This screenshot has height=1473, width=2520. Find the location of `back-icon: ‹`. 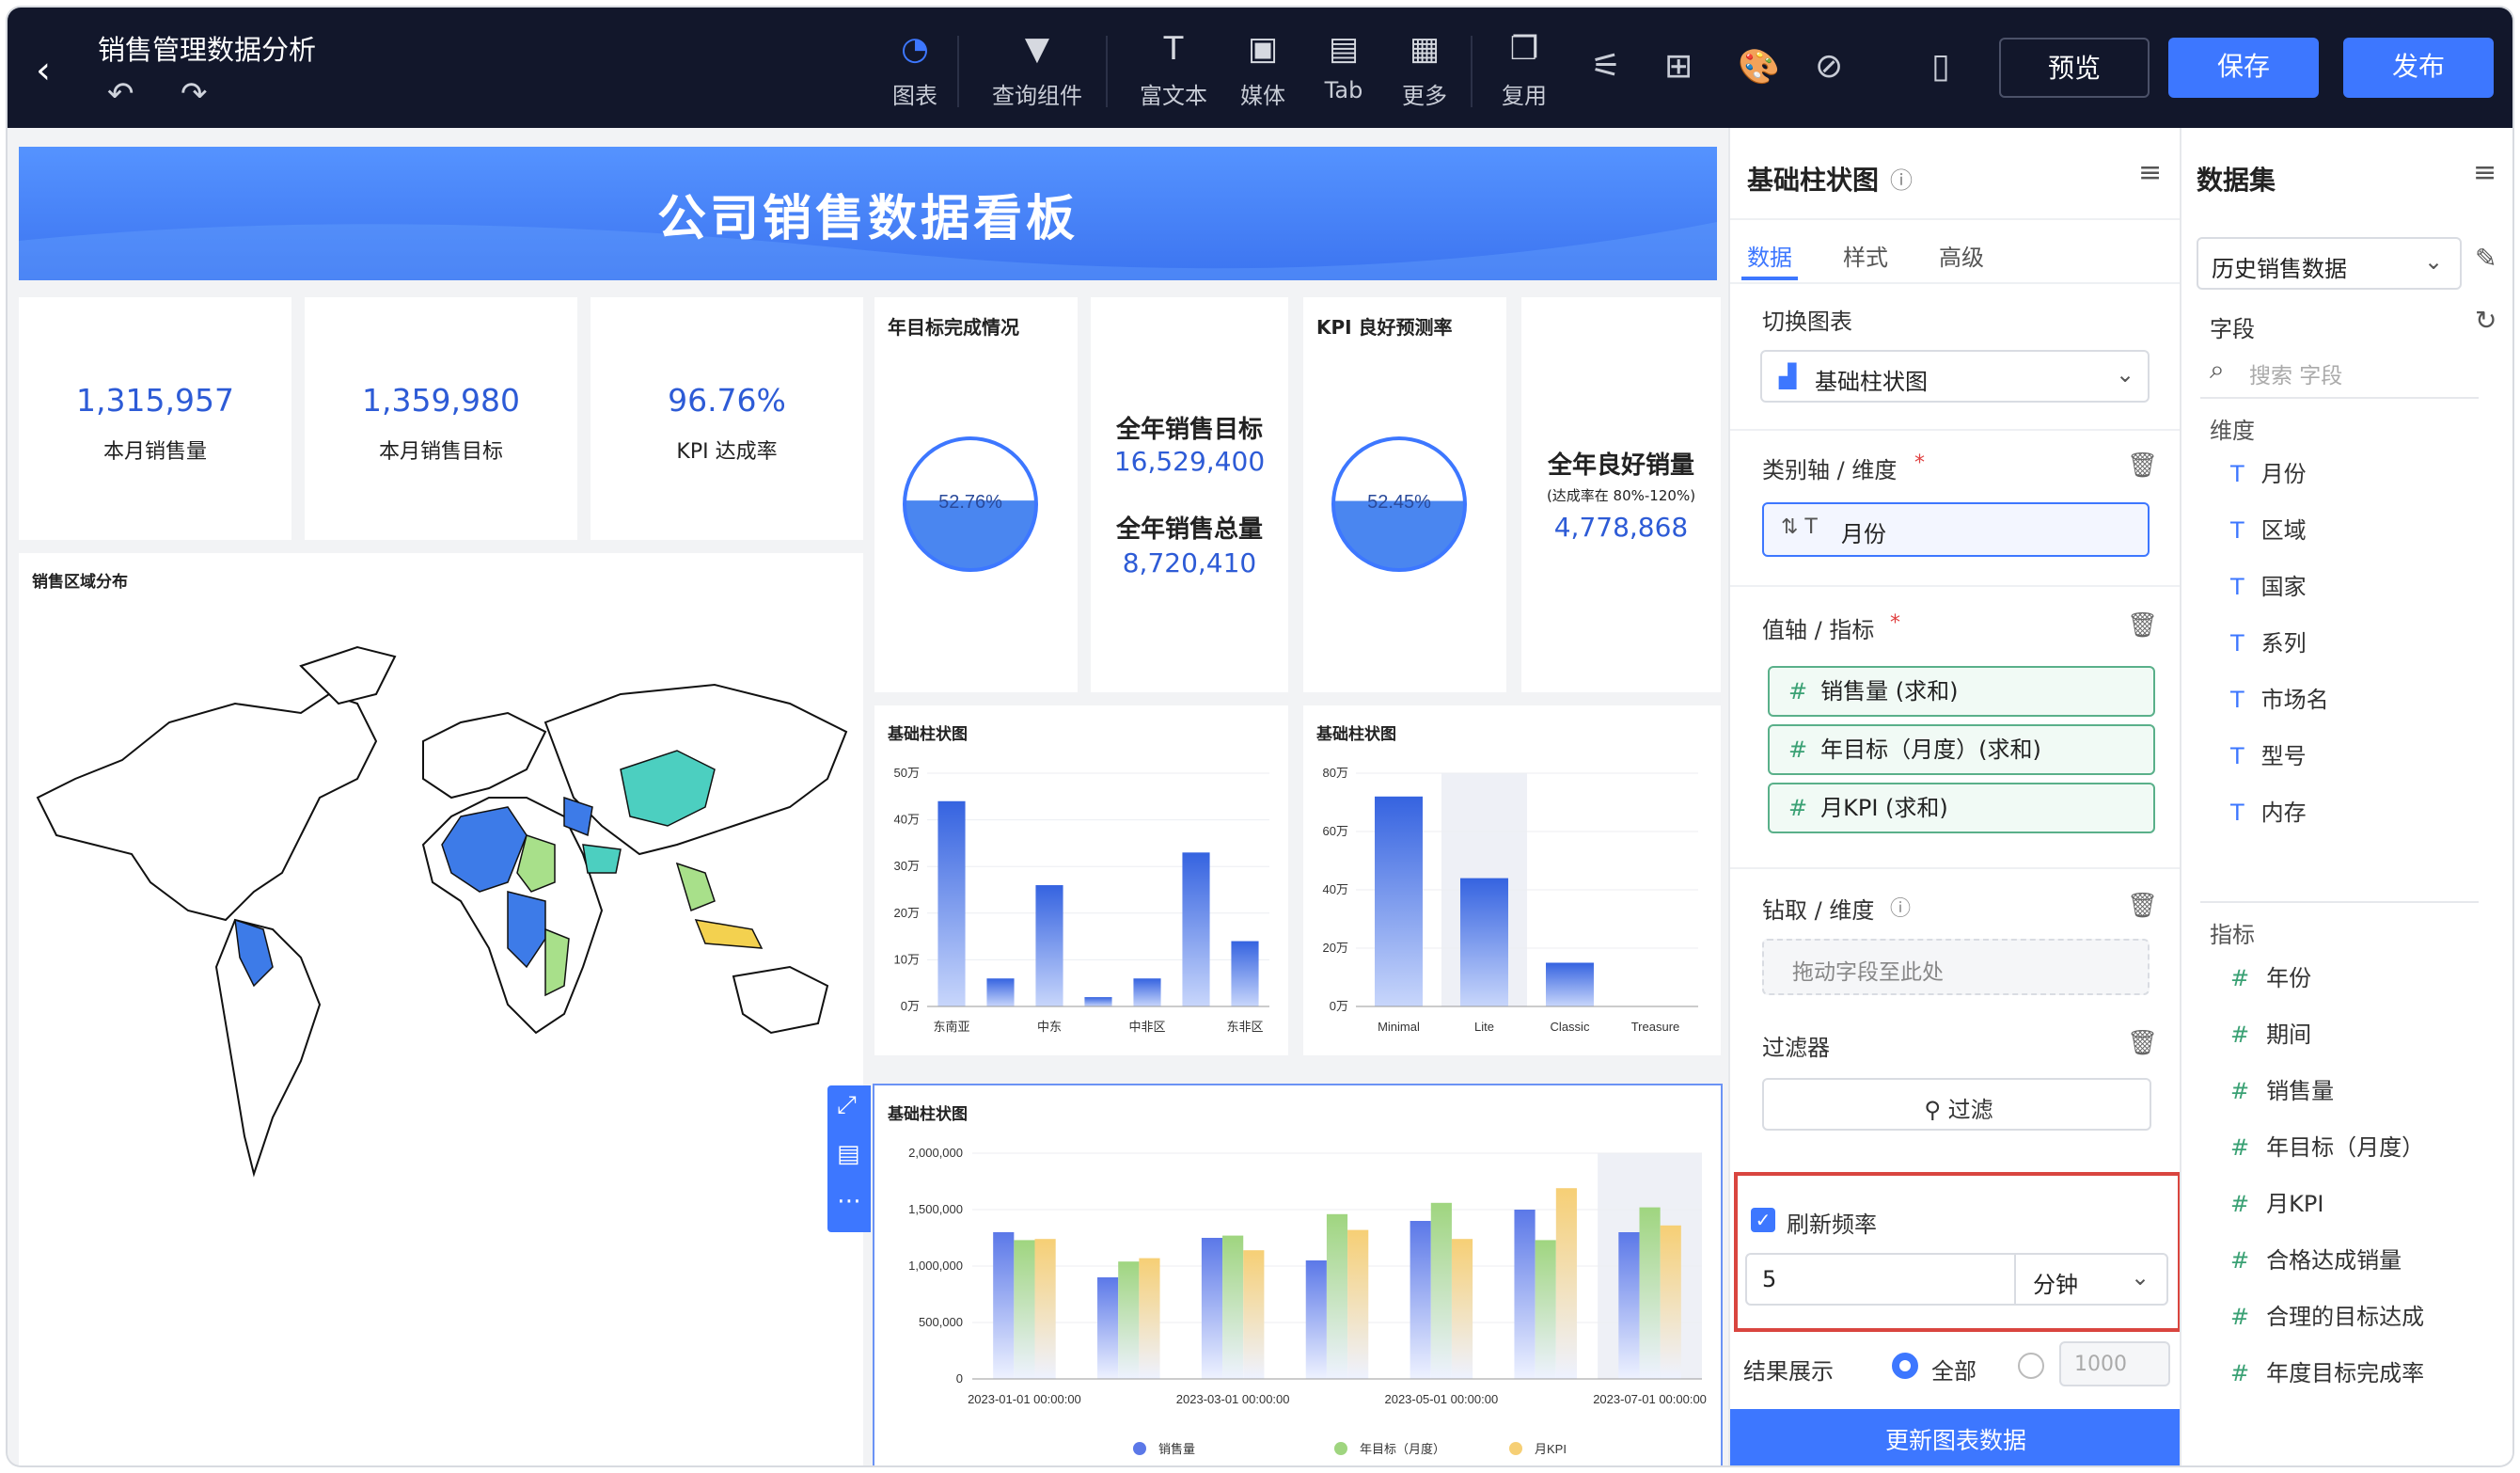

back-icon: ‹ is located at coordinates (43, 71).